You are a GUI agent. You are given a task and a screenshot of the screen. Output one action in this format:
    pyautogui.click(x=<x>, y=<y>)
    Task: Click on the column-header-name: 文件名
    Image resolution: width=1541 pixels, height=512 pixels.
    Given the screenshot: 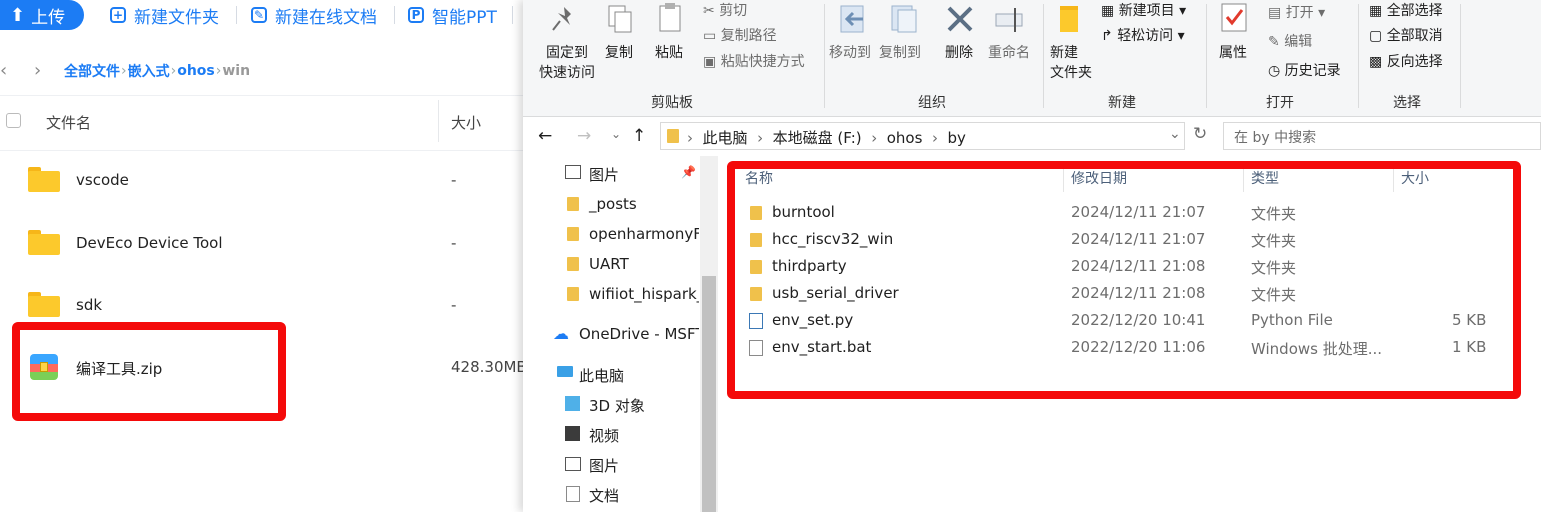 What is the action you would take?
    pyautogui.click(x=68, y=122)
    